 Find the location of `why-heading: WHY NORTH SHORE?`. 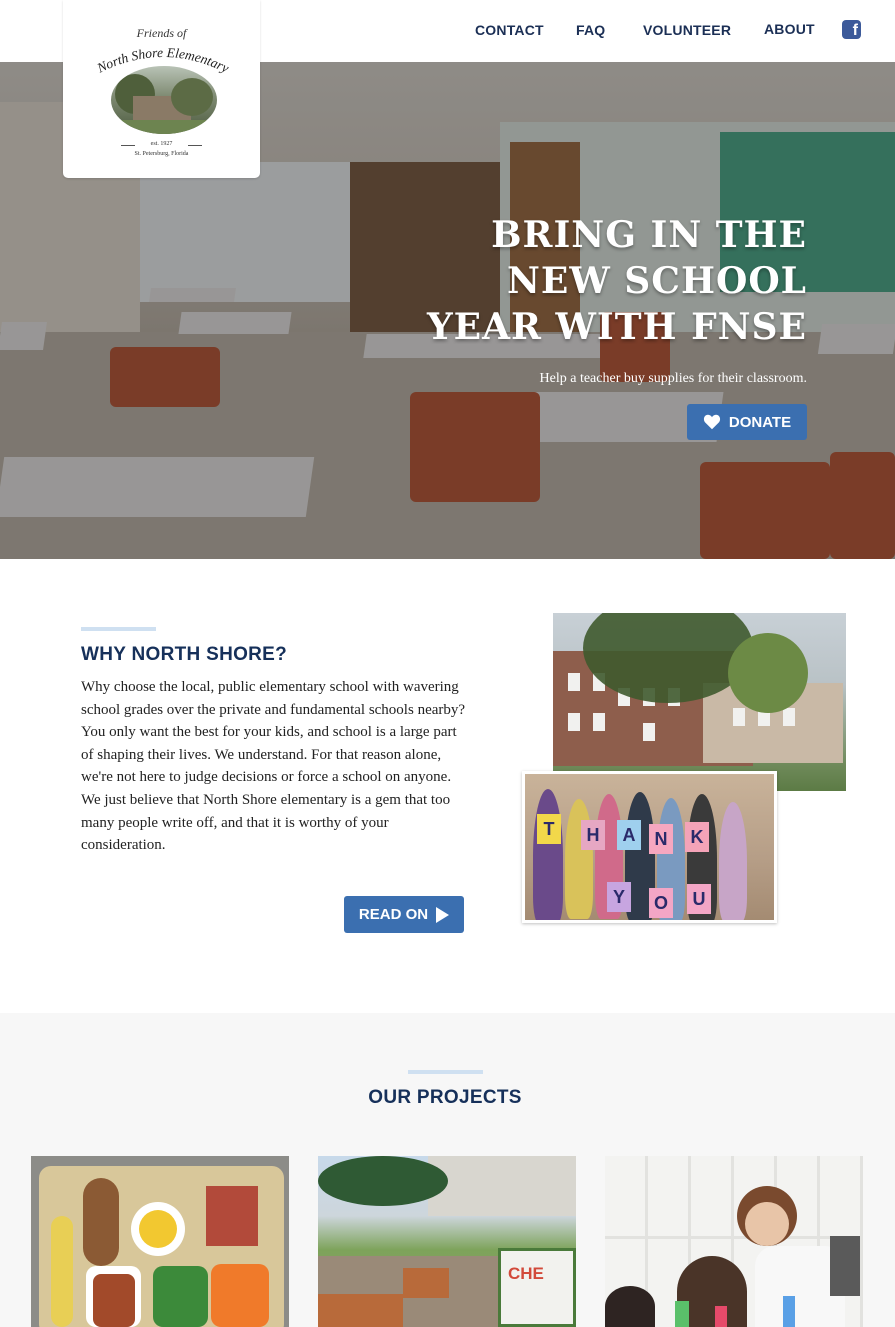

why-heading: WHY NORTH SHORE? is located at coordinates (184, 654).